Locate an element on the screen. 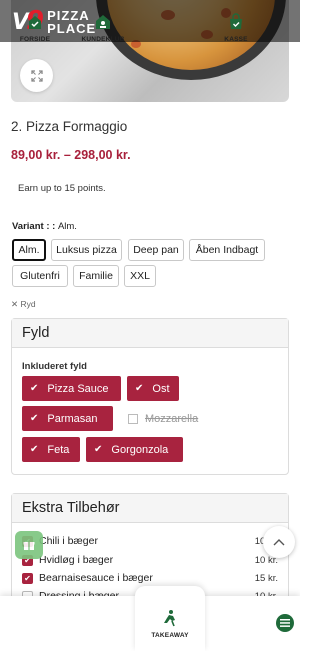 The width and height of the screenshot is (320, 651). gift-button is located at coordinates (29, 545).